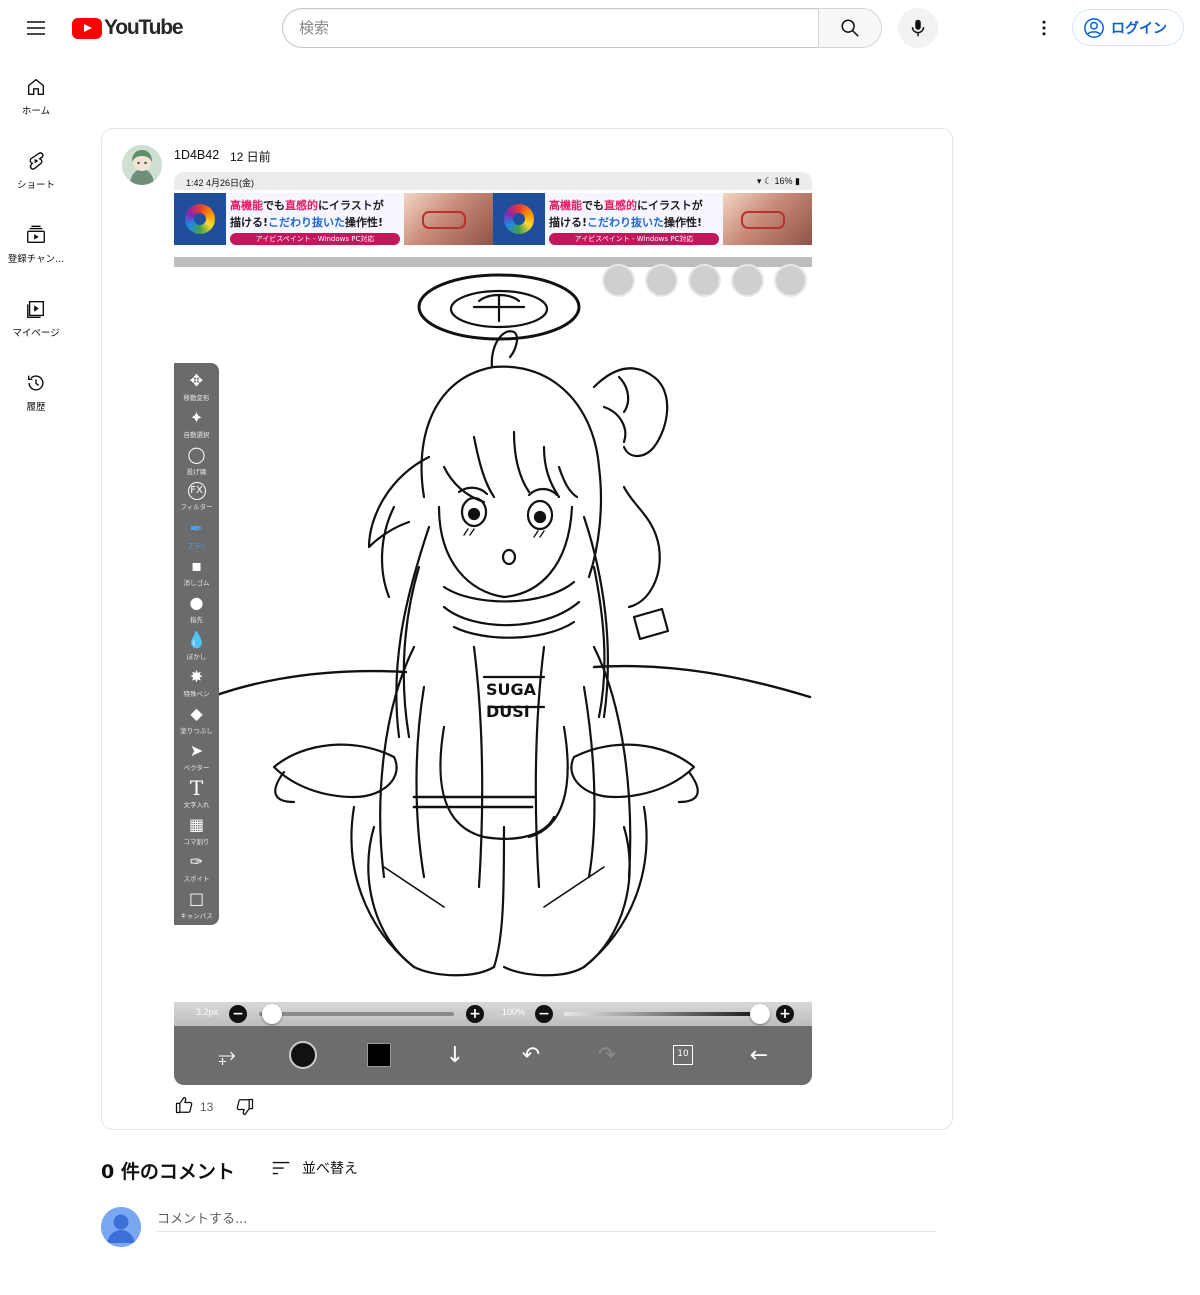  I want to click on guide-menu-button, so click(36, 28).